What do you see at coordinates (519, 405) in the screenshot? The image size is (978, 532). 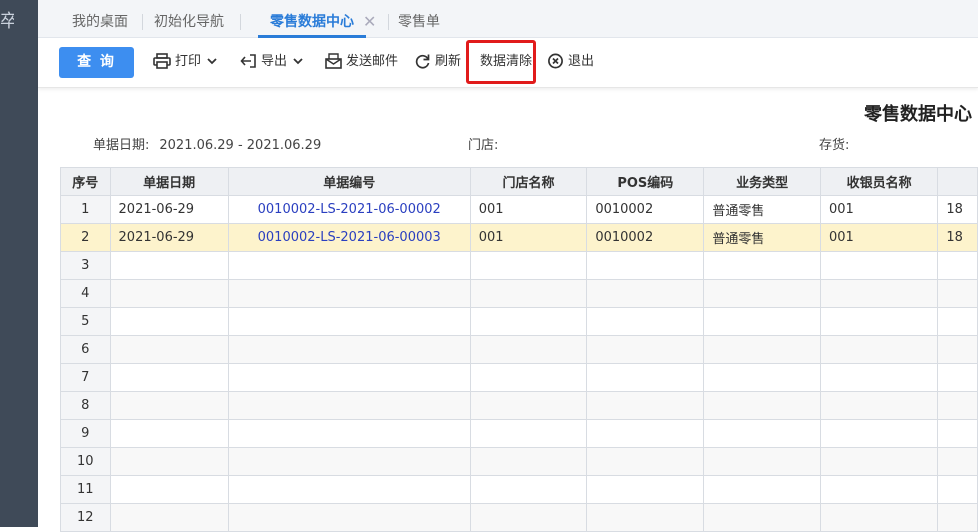 I see `table-row: 8` at bounding box center [519, 405].